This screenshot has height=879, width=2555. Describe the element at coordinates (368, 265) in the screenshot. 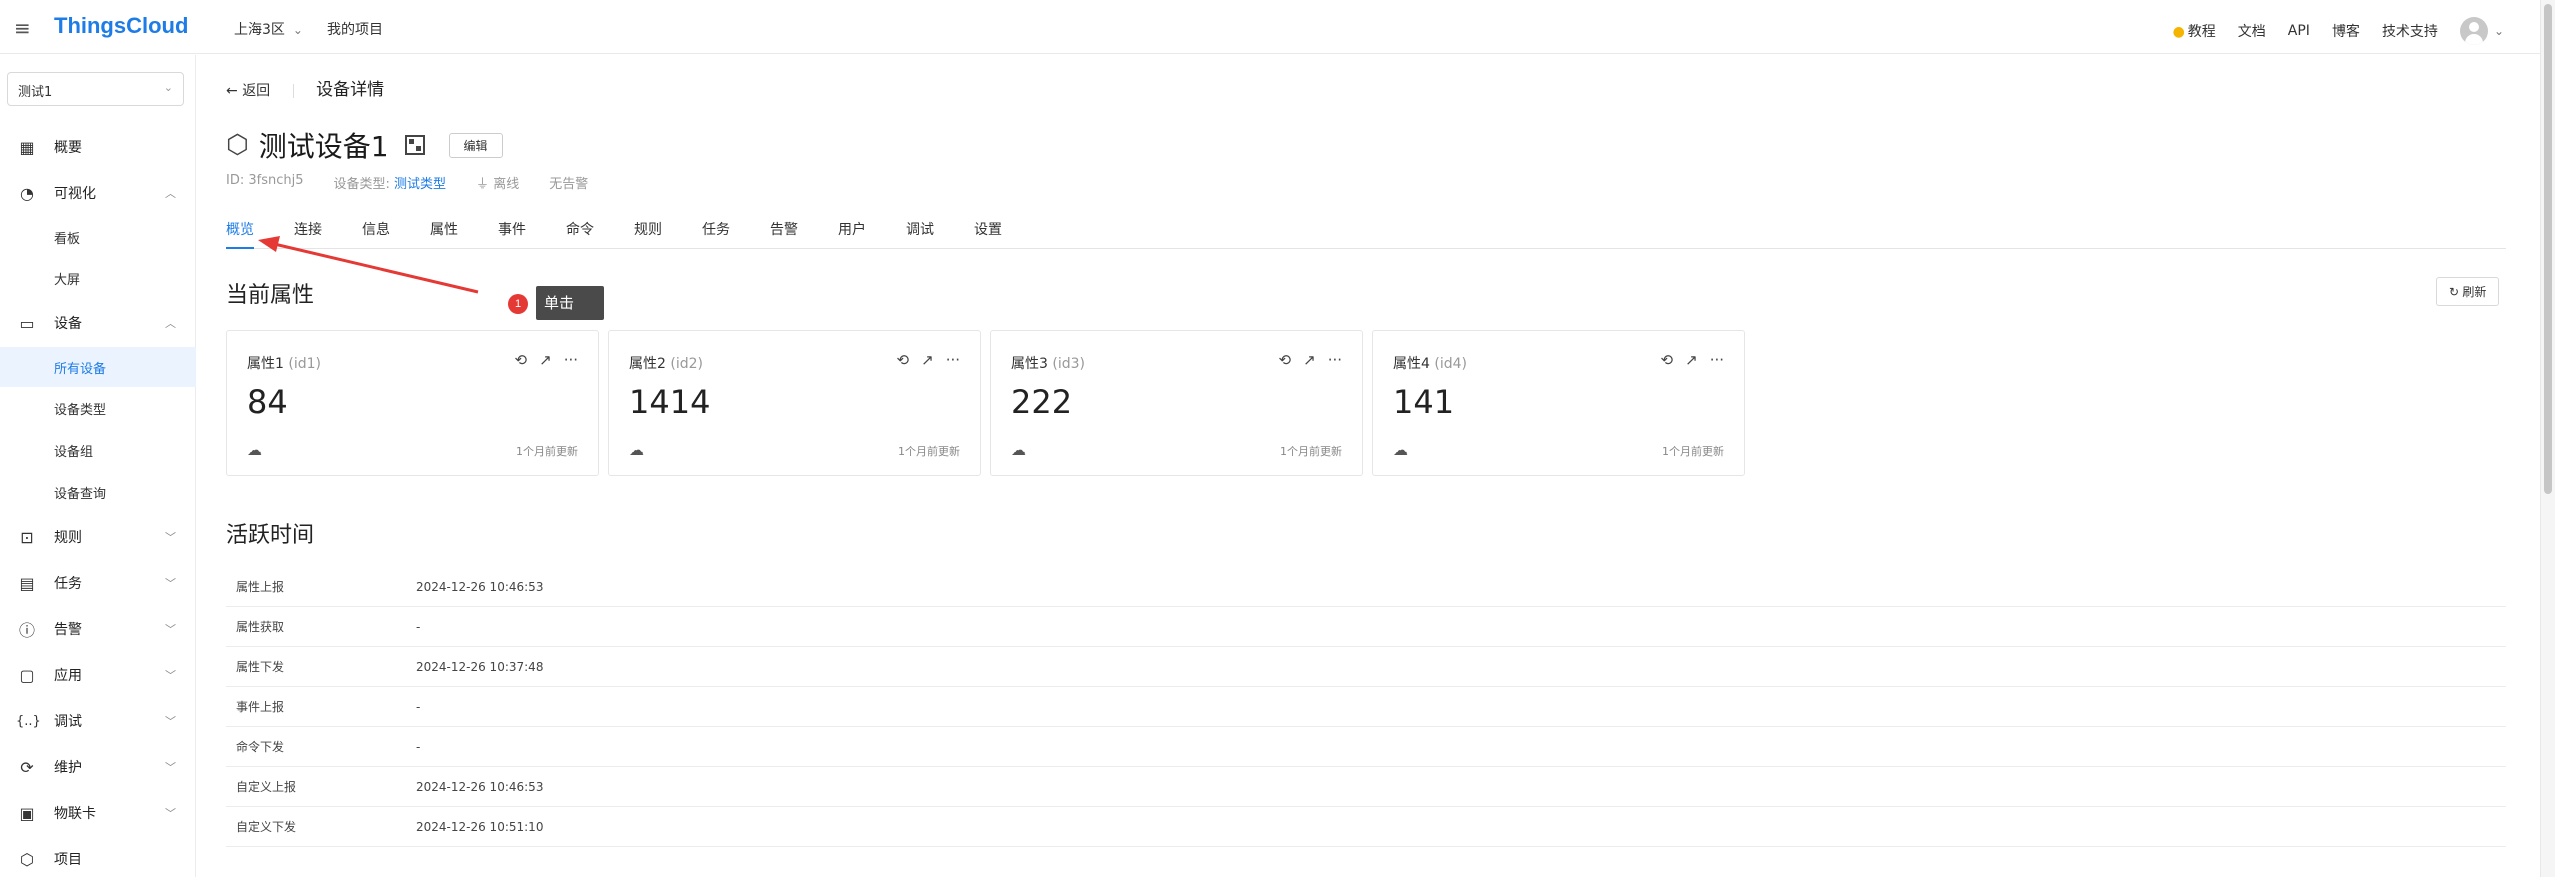

I see `annotation-arrow` at that location.